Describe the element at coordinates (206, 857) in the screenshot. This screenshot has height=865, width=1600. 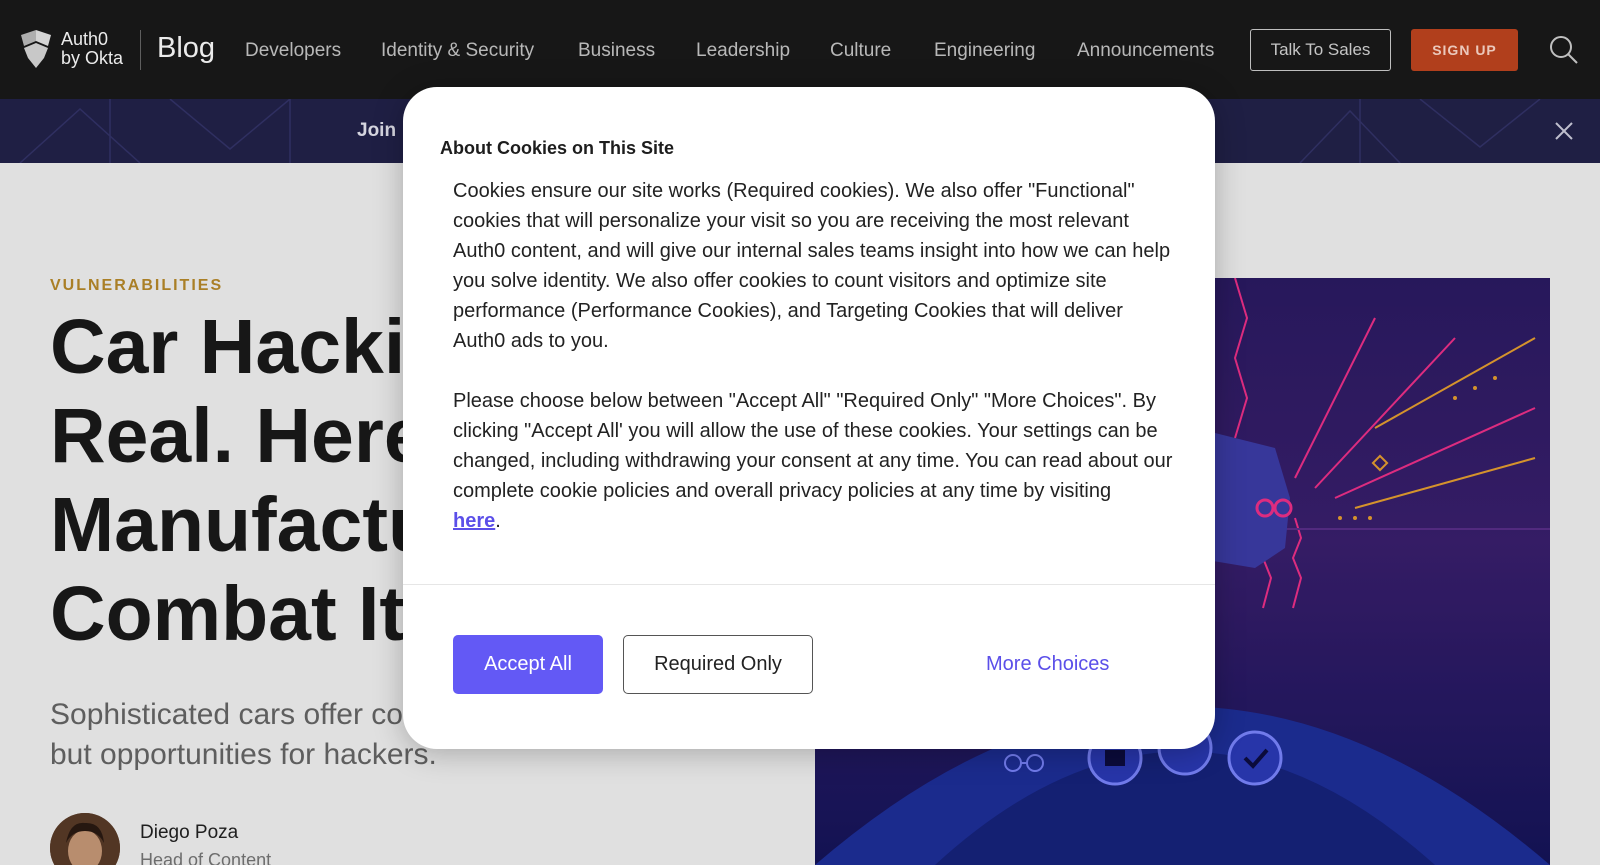
I see `author-role: Head of Content` at that location.